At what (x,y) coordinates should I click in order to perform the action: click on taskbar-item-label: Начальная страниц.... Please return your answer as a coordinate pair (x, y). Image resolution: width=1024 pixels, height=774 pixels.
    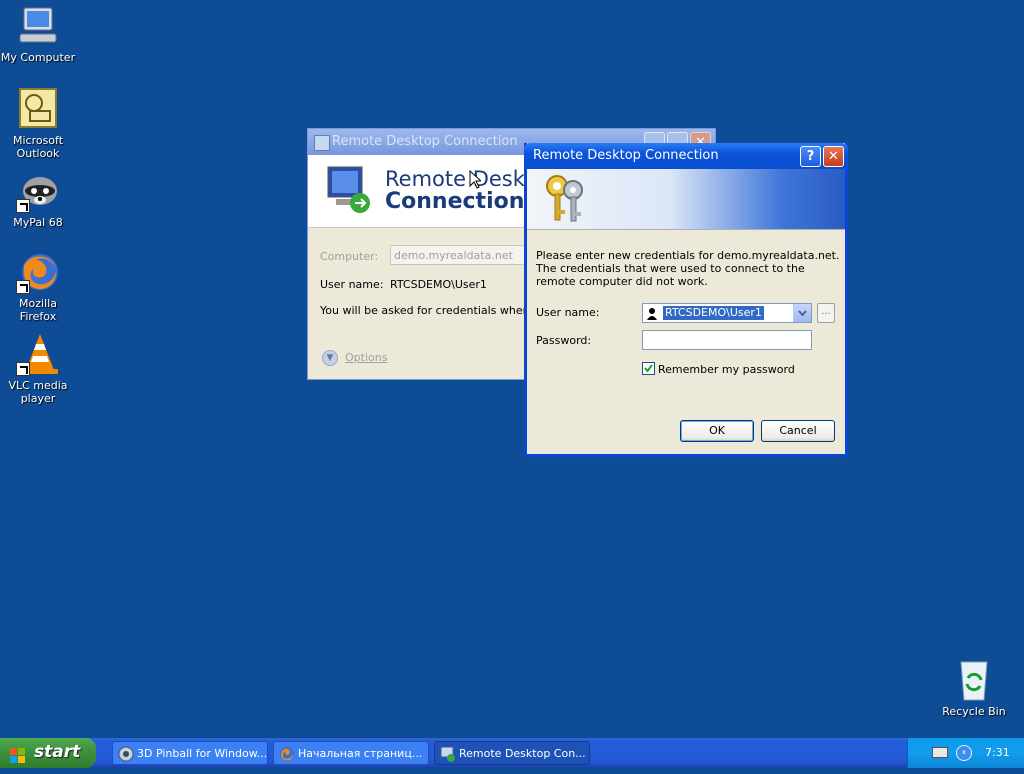
    Looking at the image, I should click on (360, 753).